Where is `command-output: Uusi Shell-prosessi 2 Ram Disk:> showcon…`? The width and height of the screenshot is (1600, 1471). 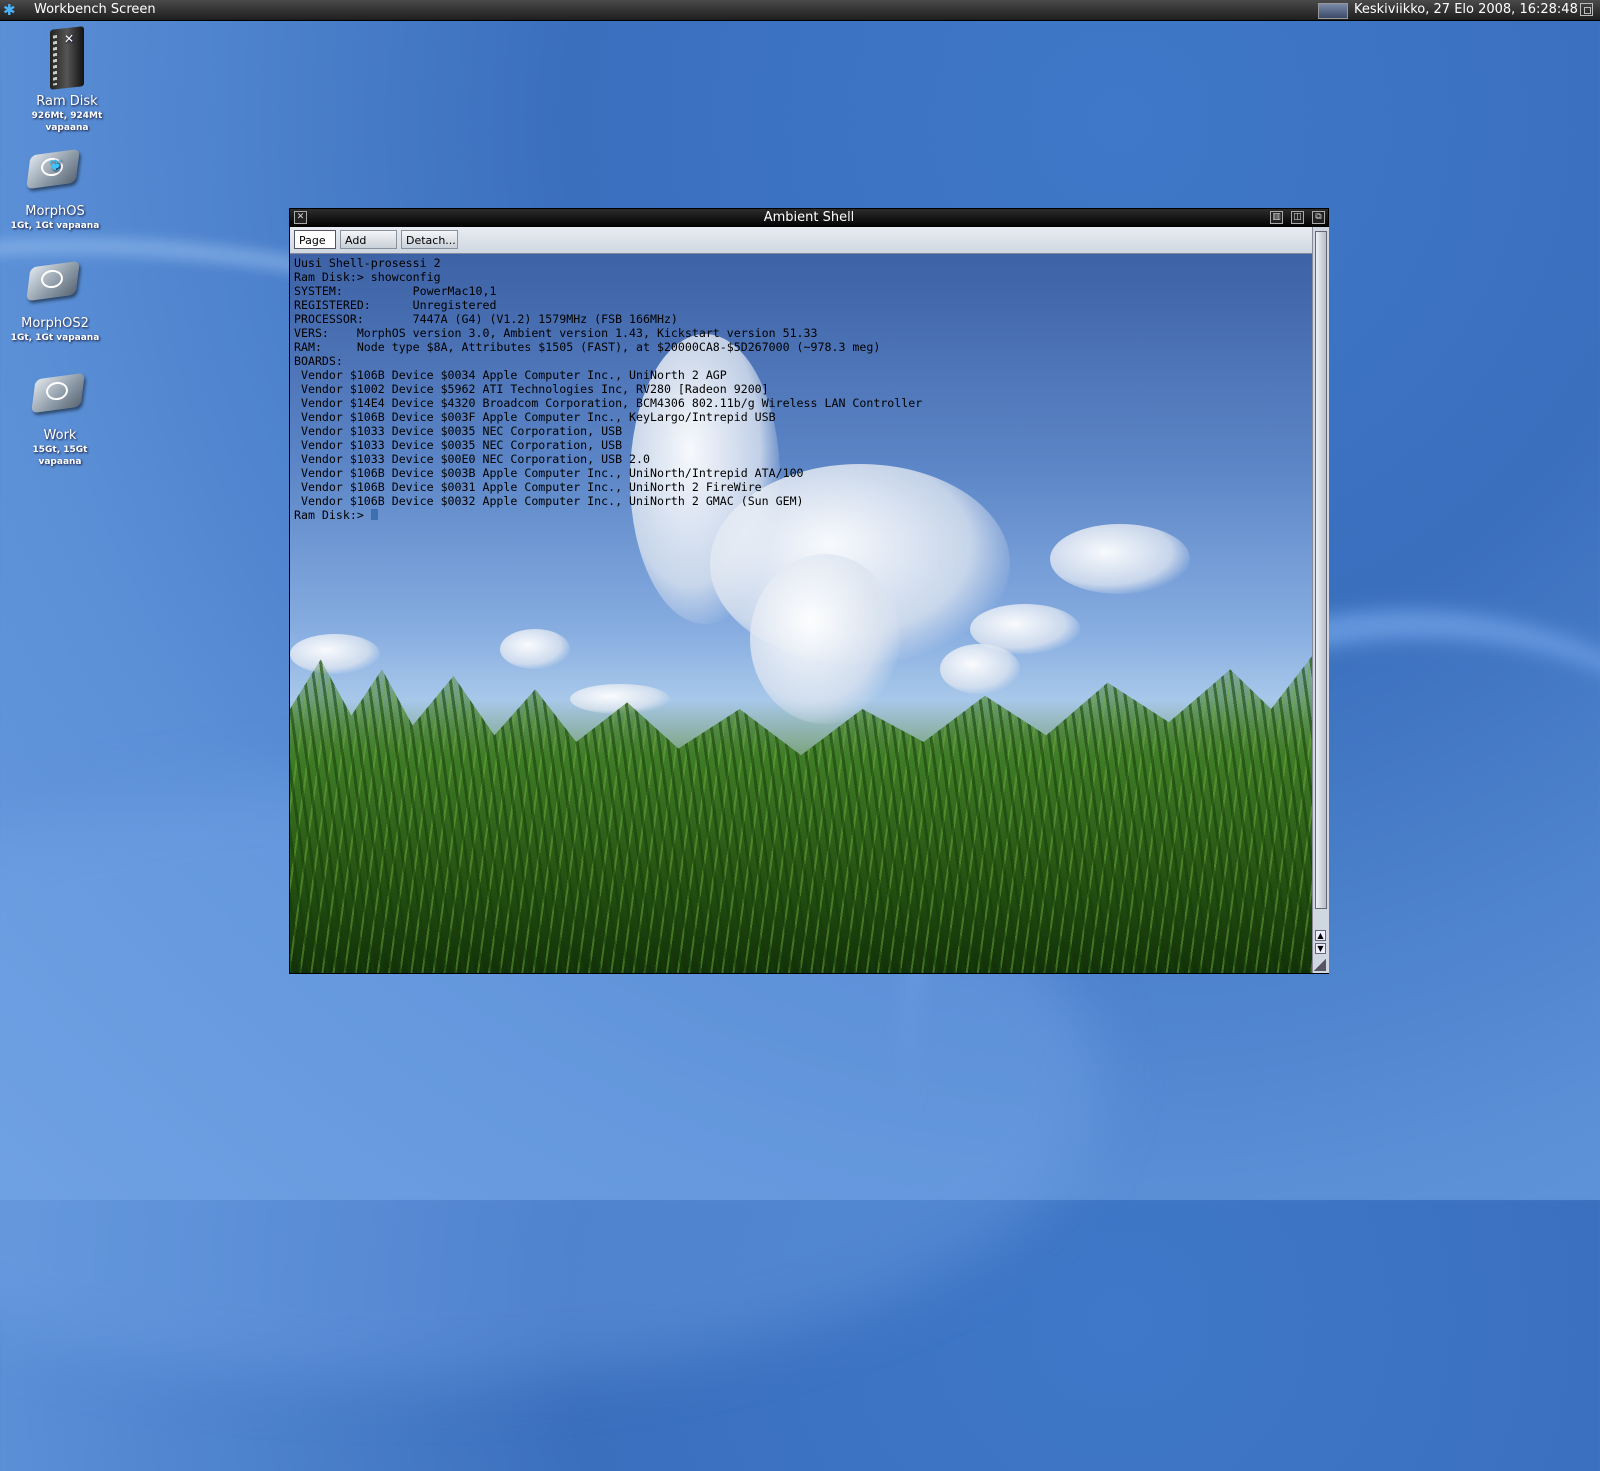 command-output: Uusi Shell-prosessi 2 Ram Disk:> showcon… is located at coordinates (608, 382).